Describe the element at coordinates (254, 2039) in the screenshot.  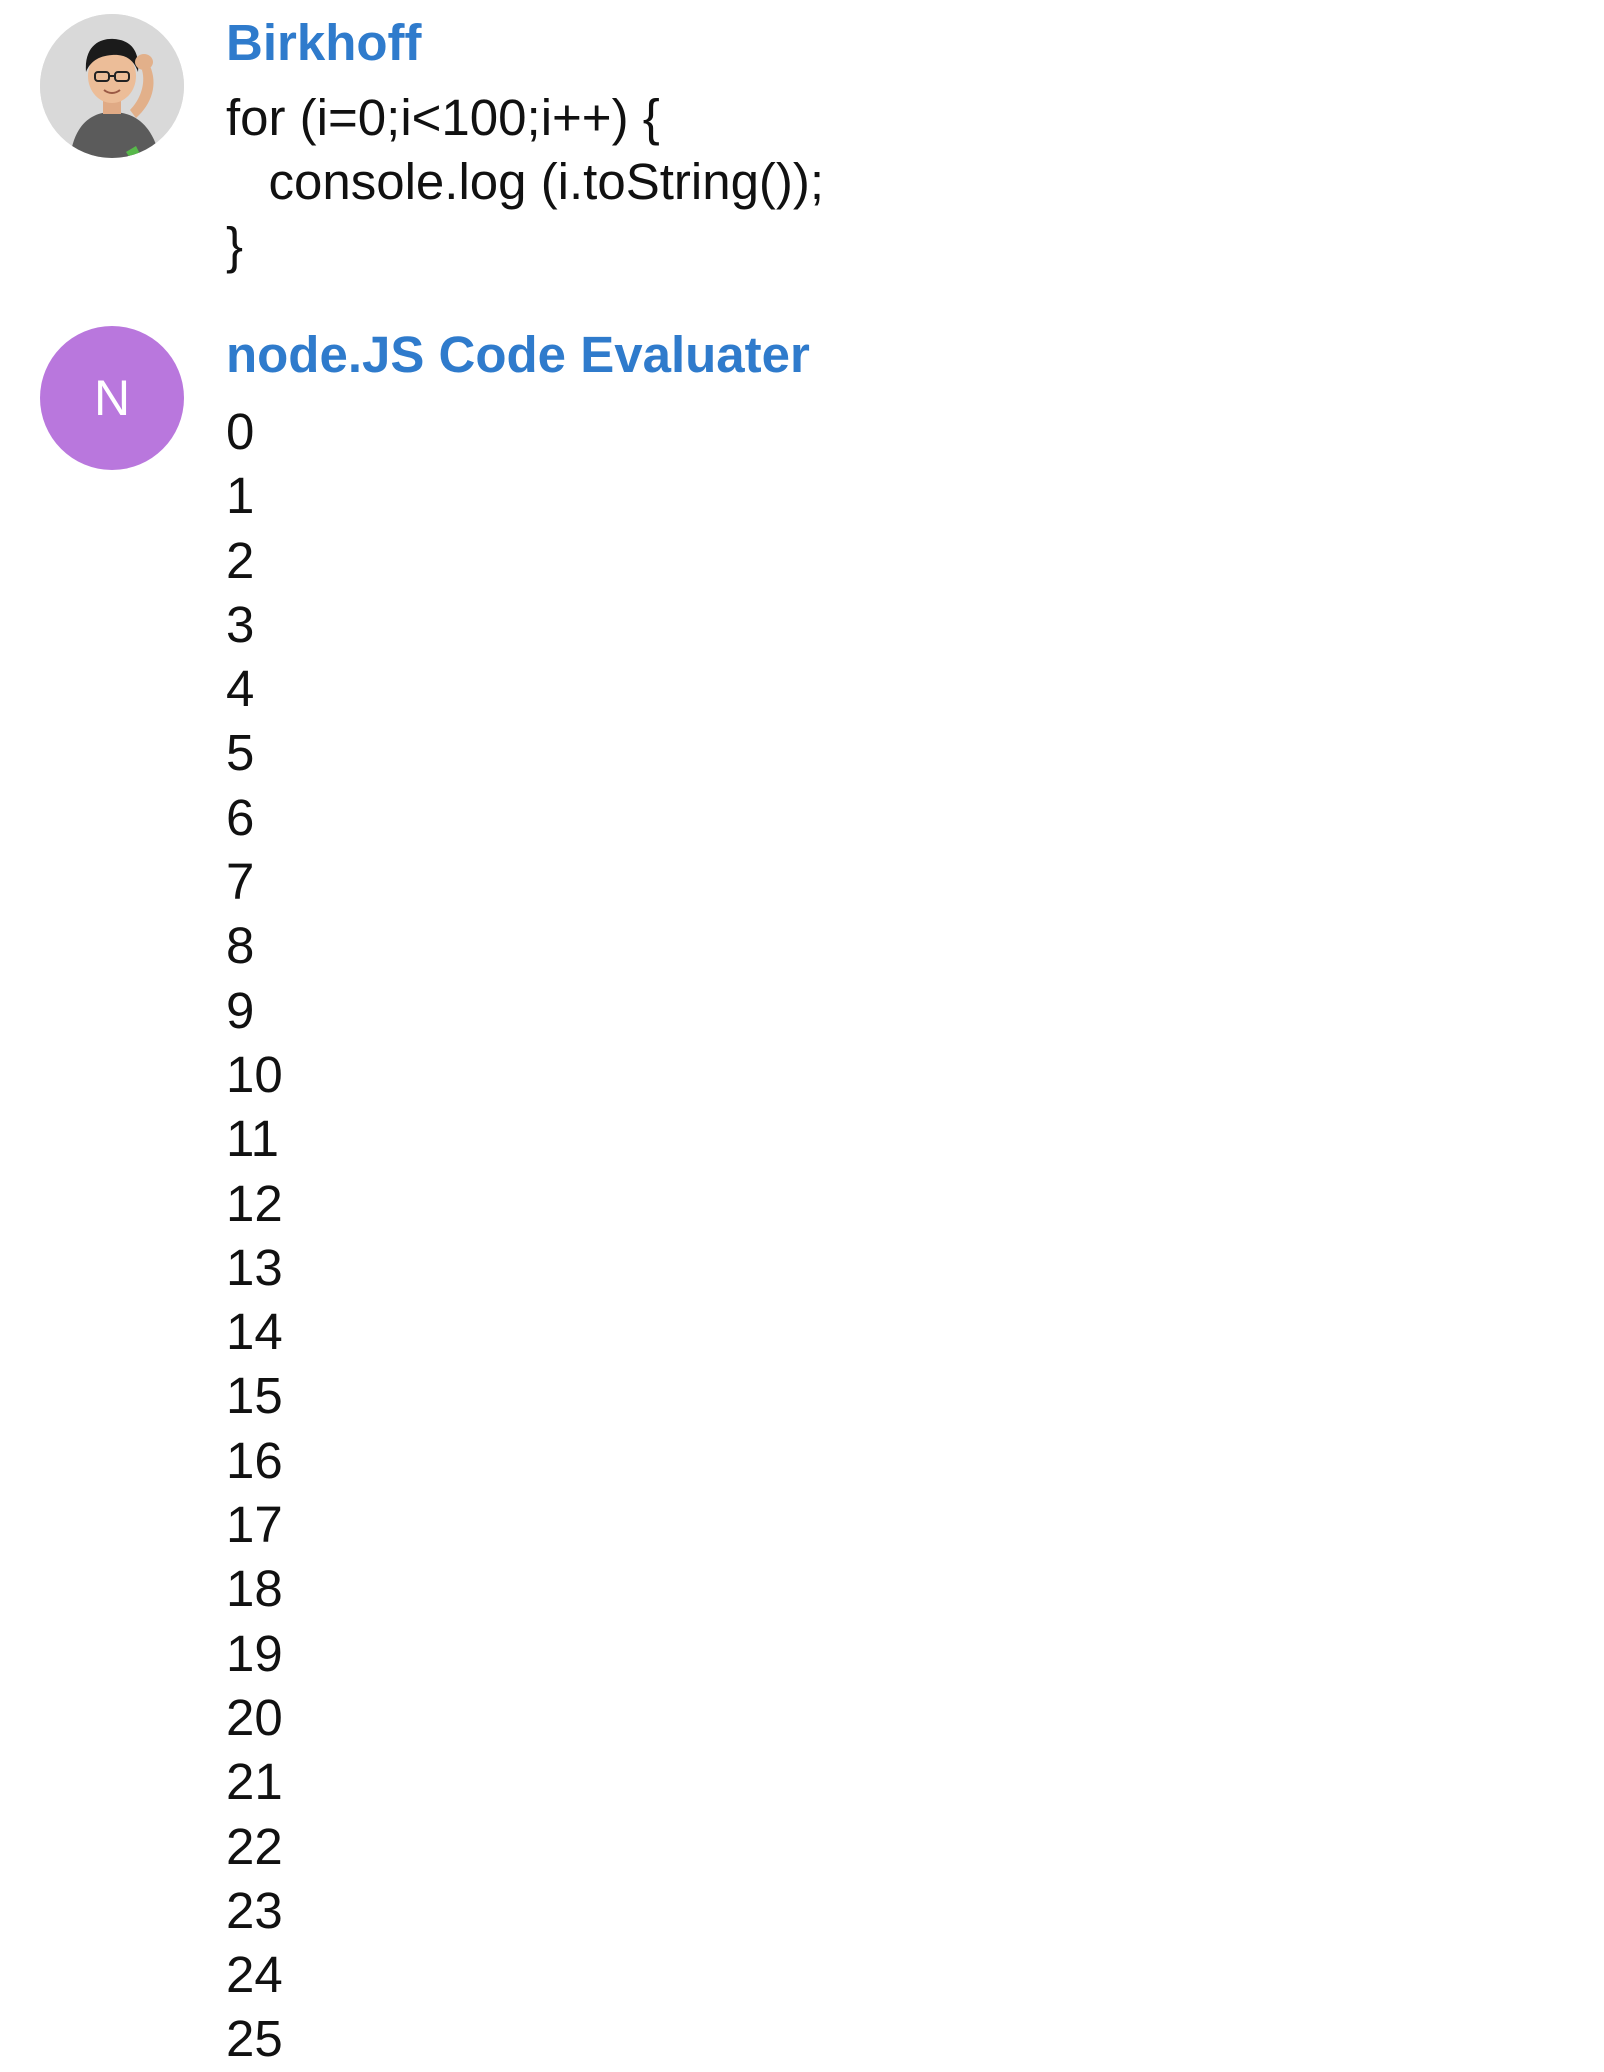
I see `output-line: 25` at that location.